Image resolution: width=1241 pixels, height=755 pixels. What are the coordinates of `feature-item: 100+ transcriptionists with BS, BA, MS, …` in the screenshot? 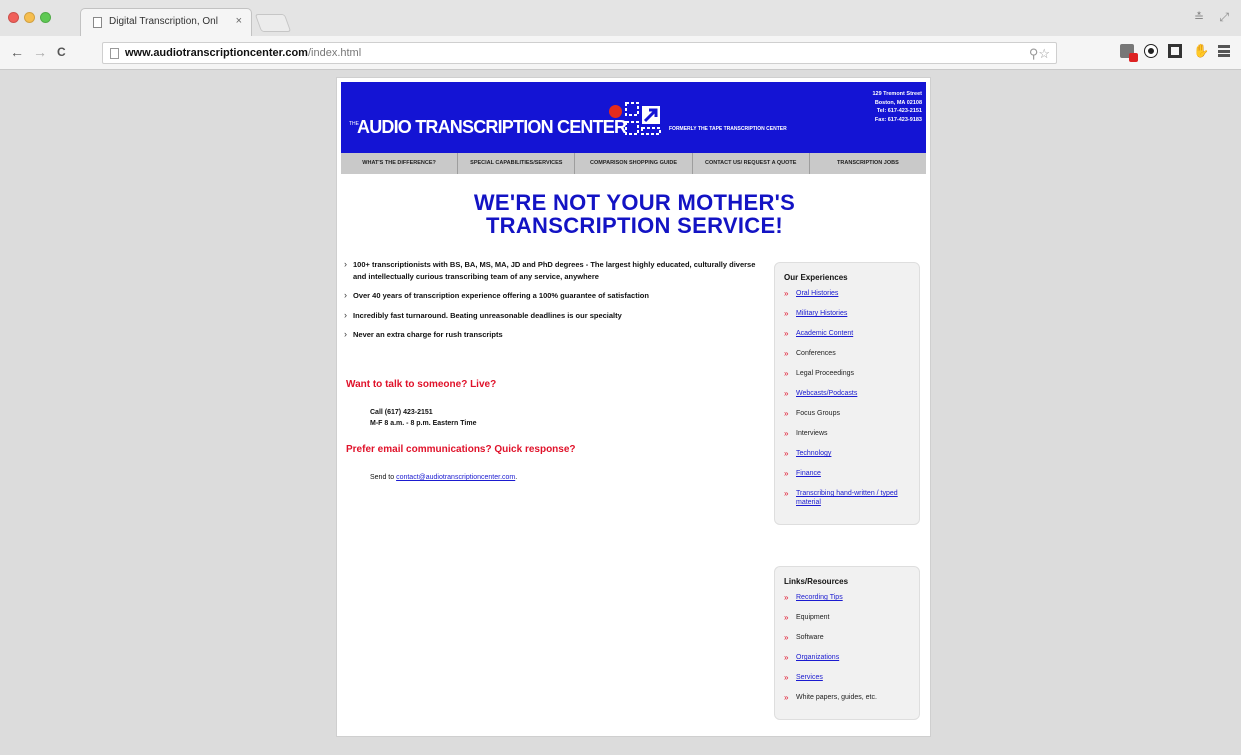 It's located at (554, 270).